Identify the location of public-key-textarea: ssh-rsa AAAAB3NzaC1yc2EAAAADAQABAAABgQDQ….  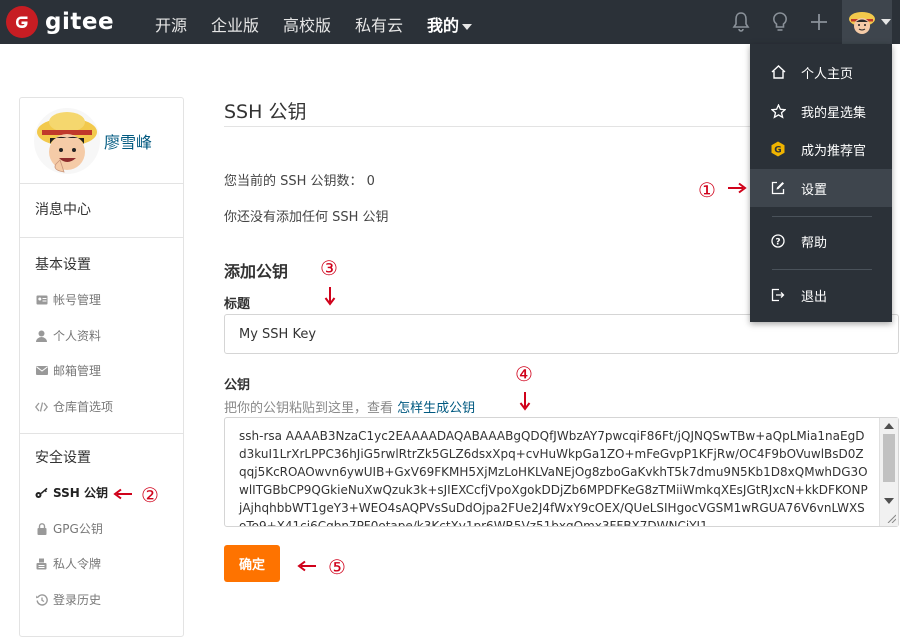
(561, 472).